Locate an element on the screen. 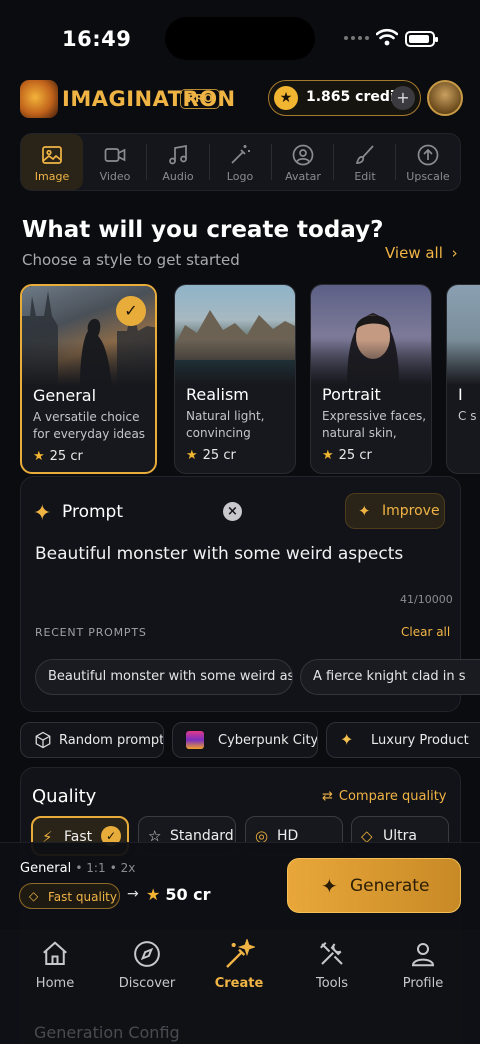 Image resolution: width=480 pixels, height=1044 pixels. summary-ratio: 1:1 is located at coordinates (96, 868).